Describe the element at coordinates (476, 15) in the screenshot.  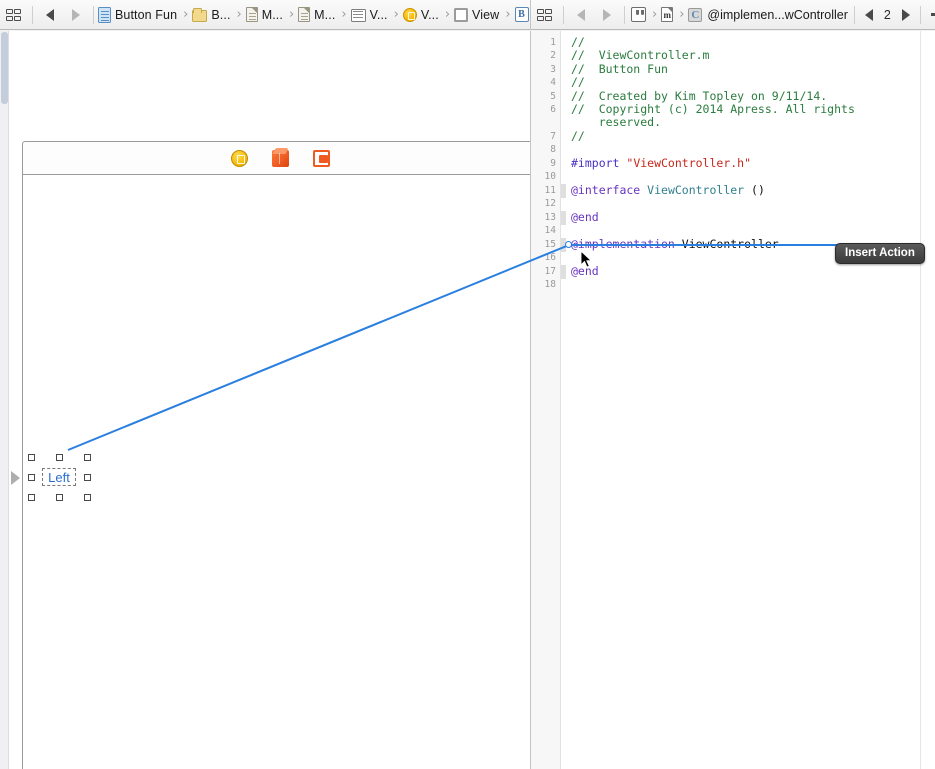
I see `breadcrumb-item-view: View` at that location.